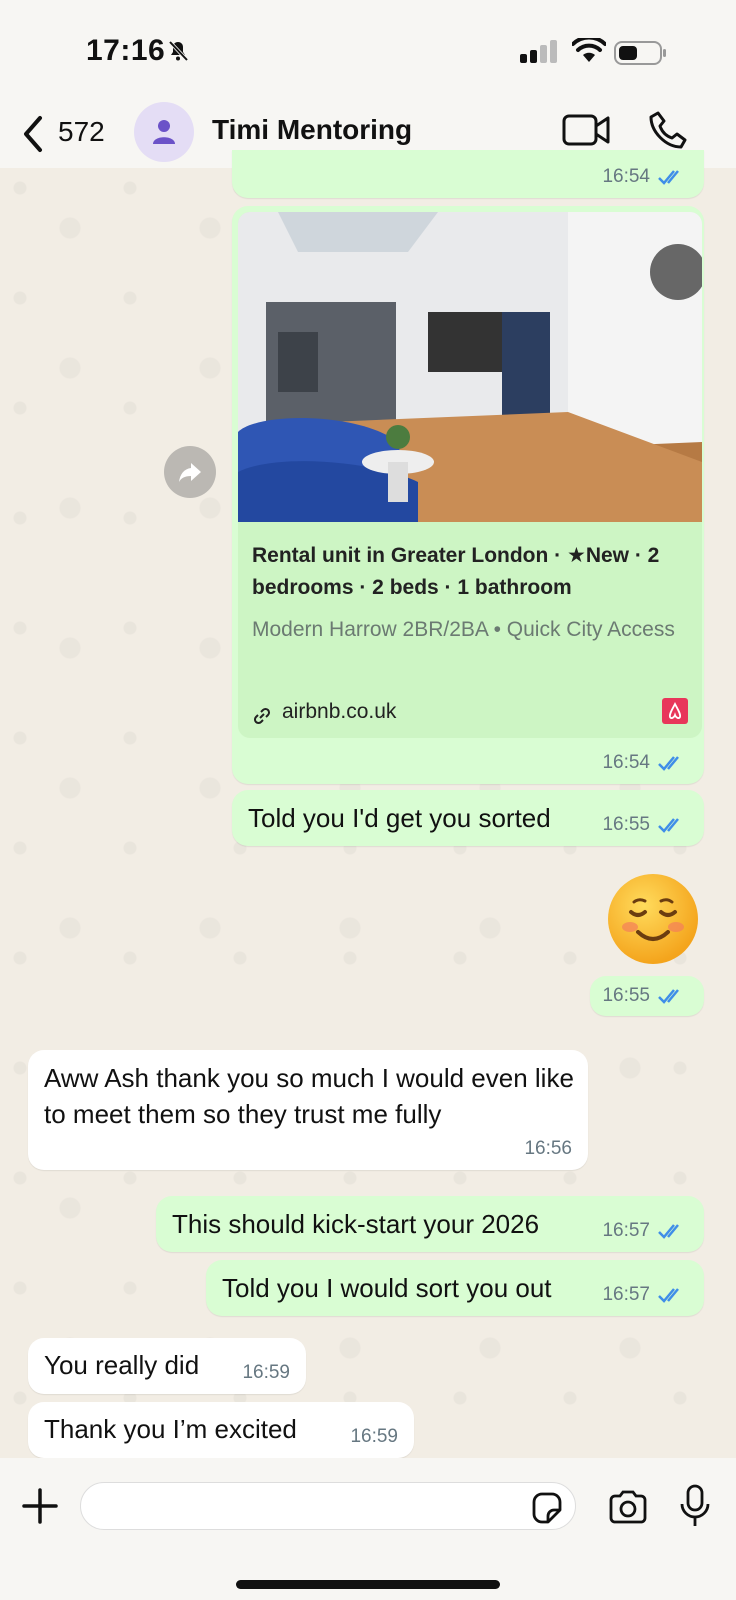 This screenshot has height=1600, width=736. Describe the element at coordinates (356, 1224) in the screenshot. I see `message-text: This should kick-start your 2026` at that location.